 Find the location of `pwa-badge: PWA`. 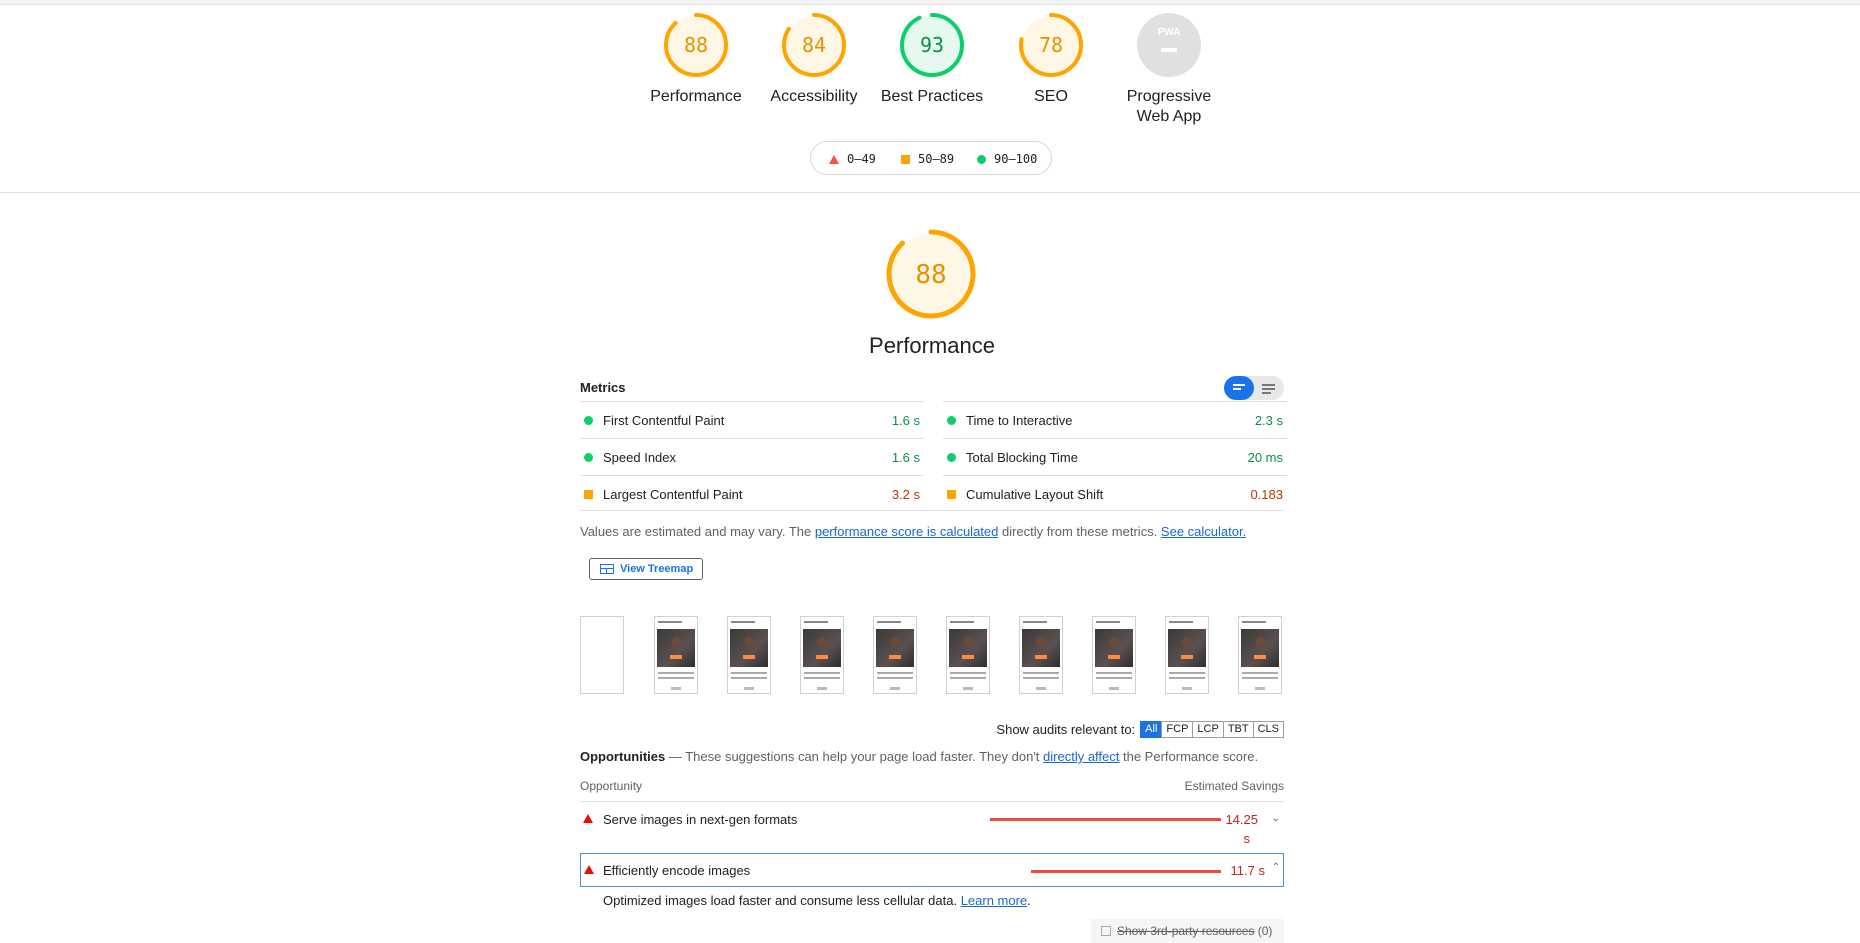

pwa-badge: PWA is located at coordinates (1169, 32).